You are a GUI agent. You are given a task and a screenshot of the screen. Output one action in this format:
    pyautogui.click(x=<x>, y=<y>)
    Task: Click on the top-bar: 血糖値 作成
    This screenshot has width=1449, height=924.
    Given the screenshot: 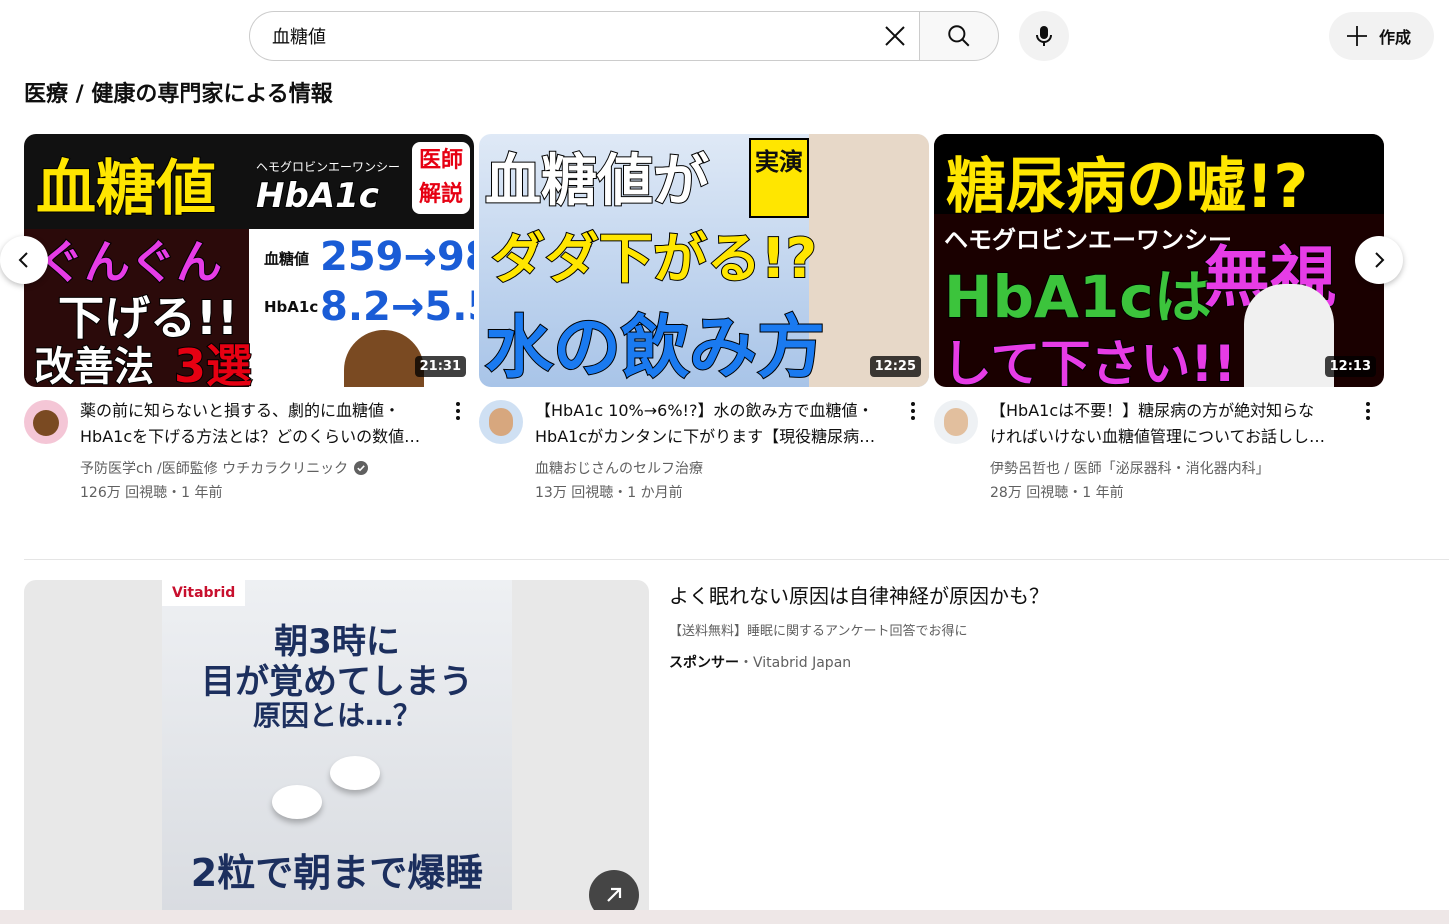 What is the action you would take?
    pyautogui.click(x=724, y=36)
    